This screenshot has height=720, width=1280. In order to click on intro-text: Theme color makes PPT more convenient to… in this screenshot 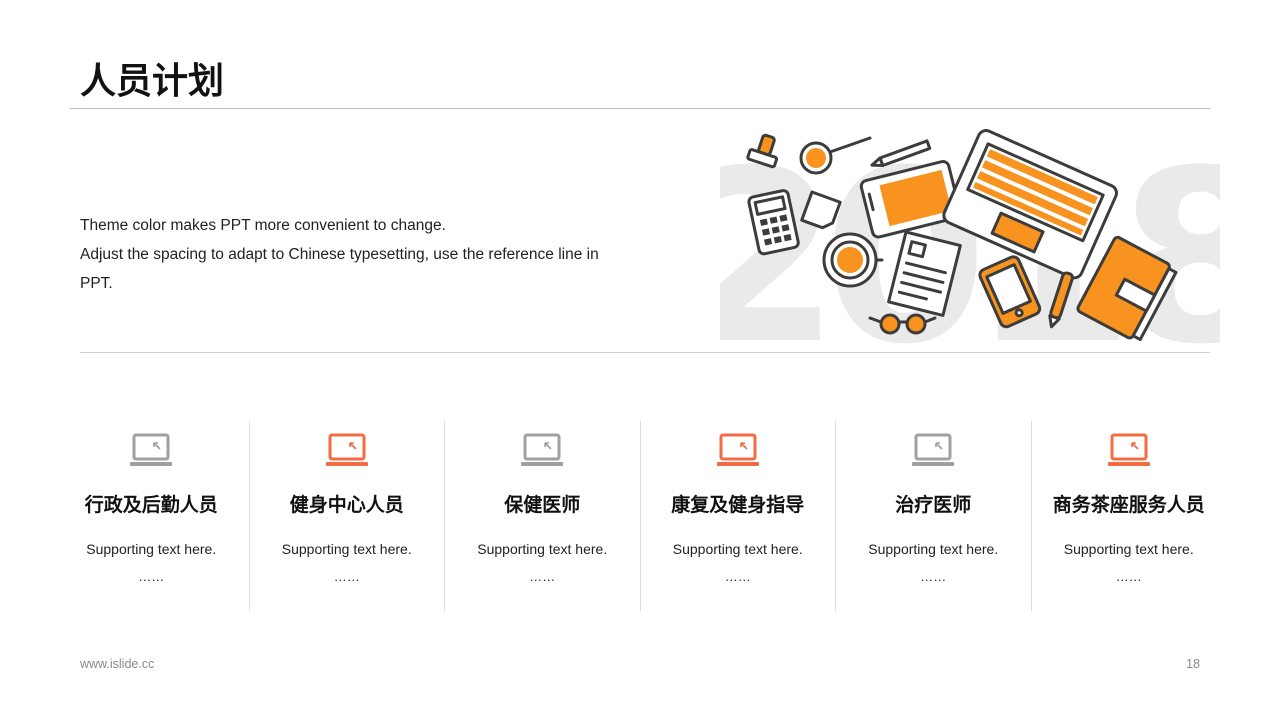, I will do `click(345, 254)`.